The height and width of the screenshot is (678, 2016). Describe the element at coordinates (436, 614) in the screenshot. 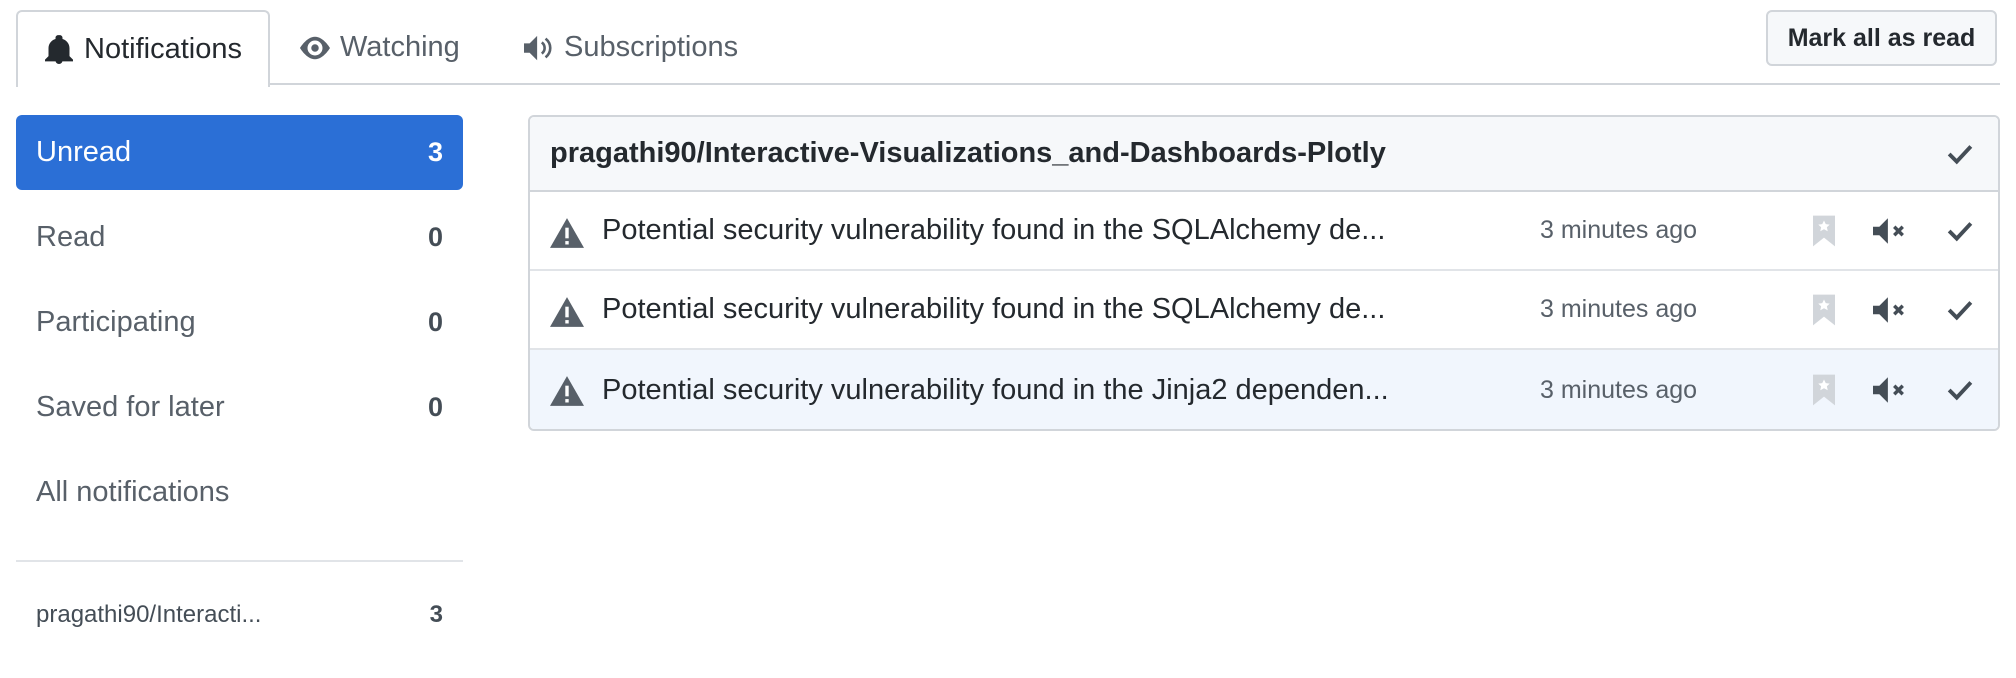

I see `repo-filter-count: 3` at that location.